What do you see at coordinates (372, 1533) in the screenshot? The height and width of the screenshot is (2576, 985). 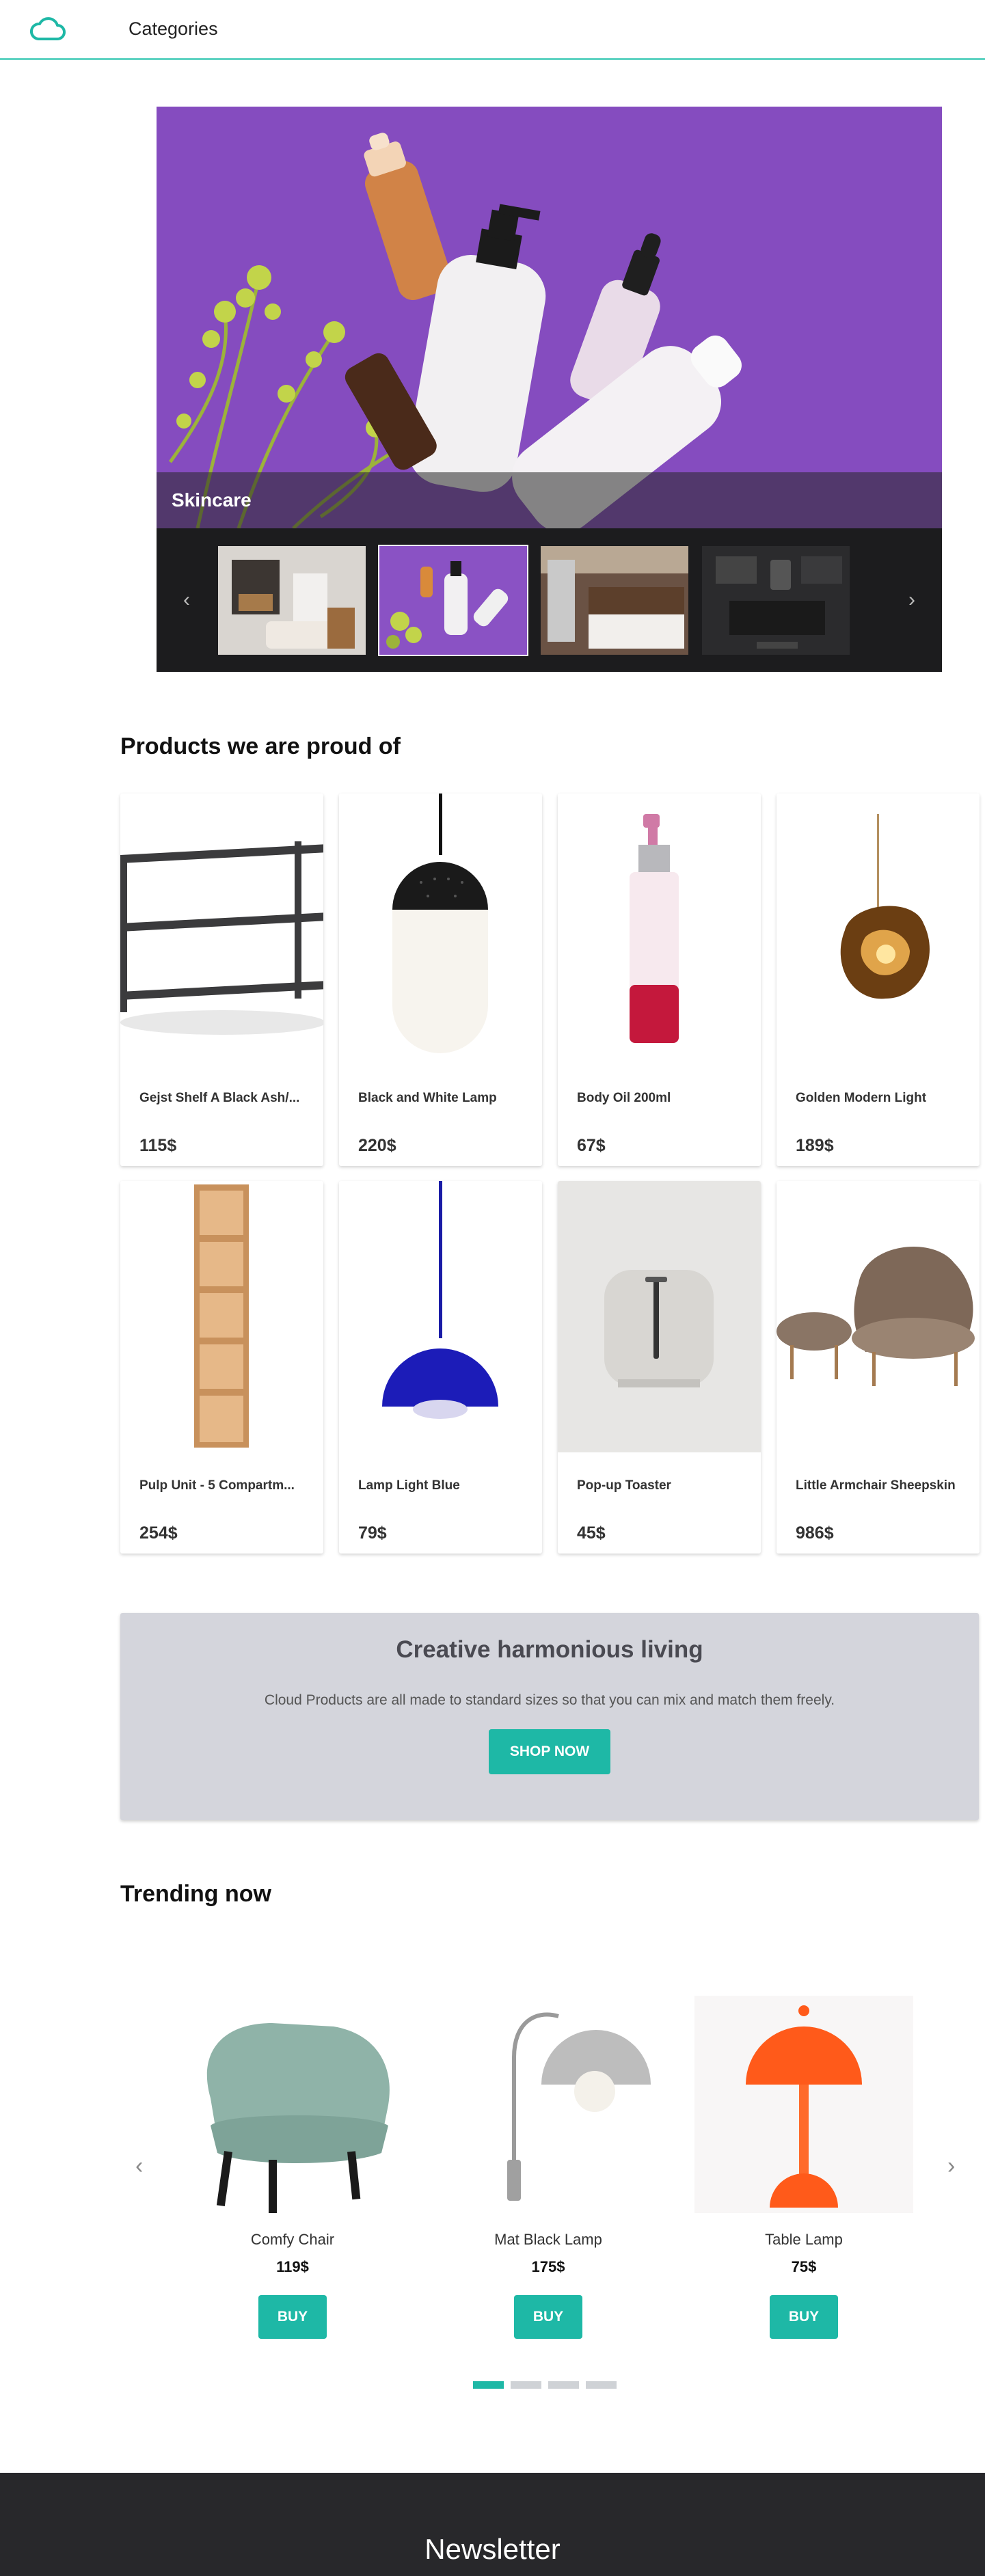 I see `product-price: 79$` at bounding box center [372, 1533].